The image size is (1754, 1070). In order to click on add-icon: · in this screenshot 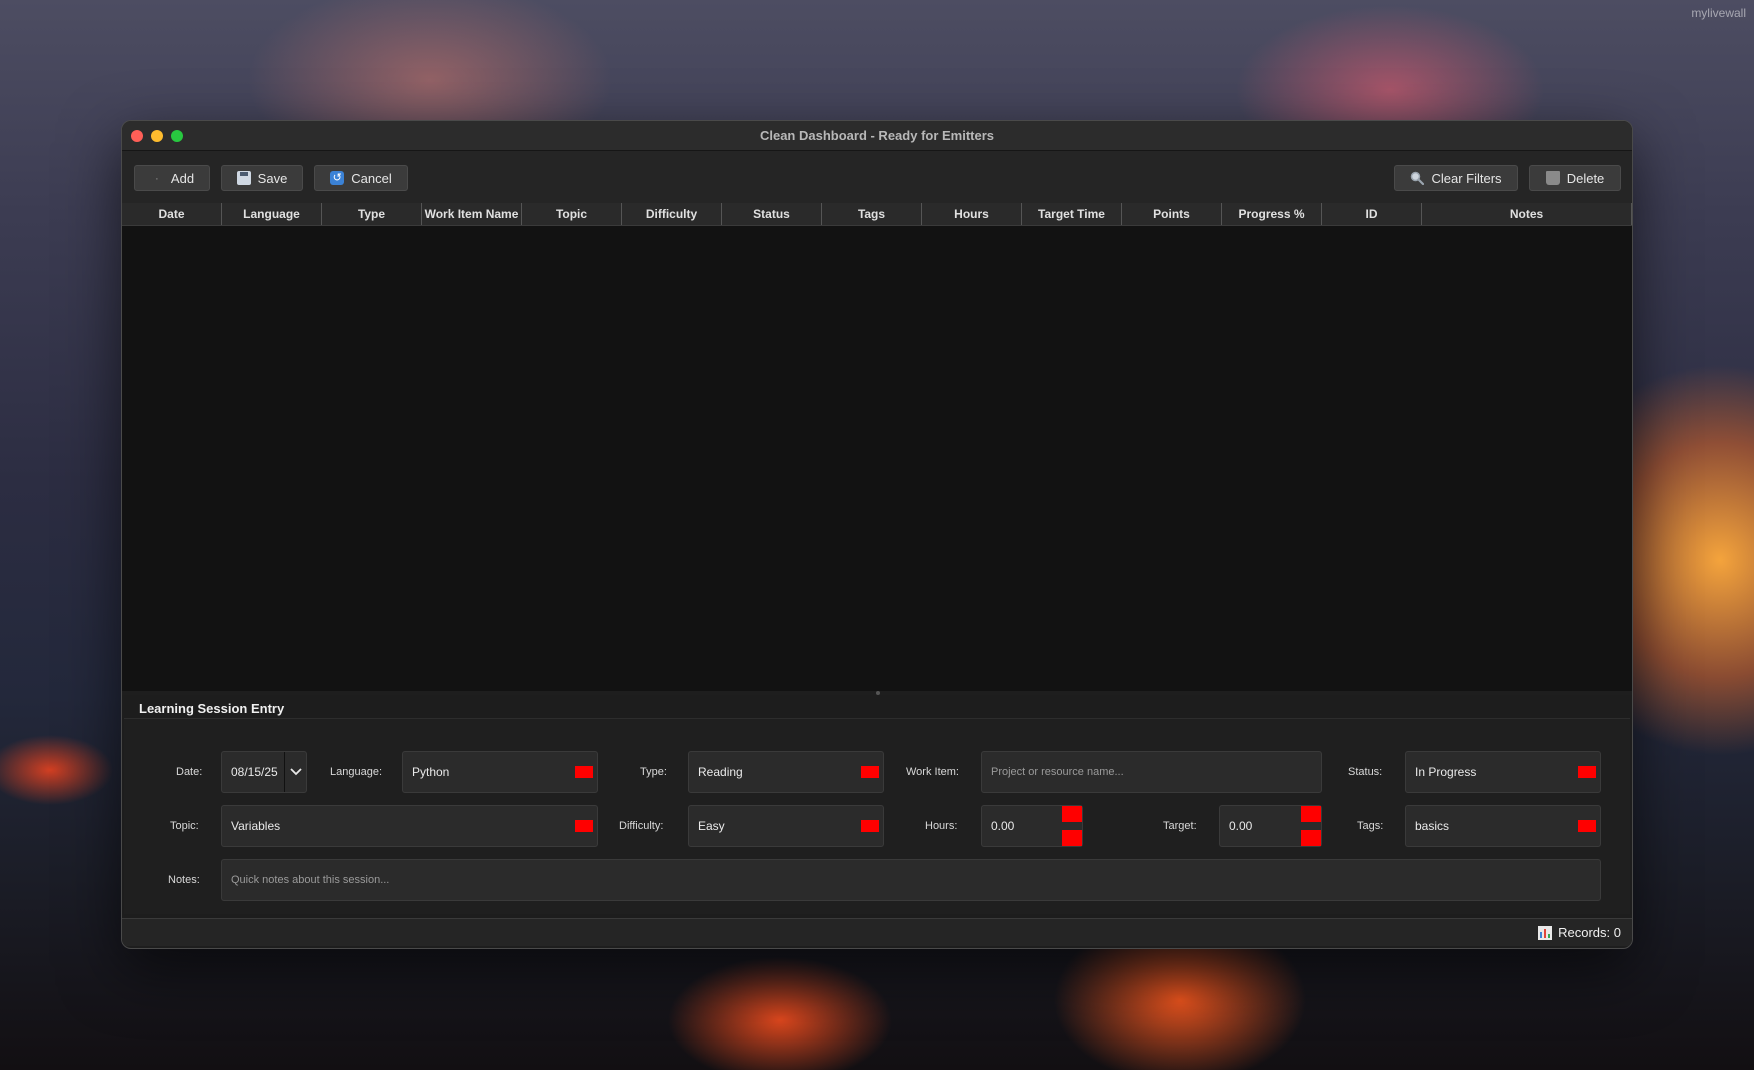, I will do `click(156, 178)`.